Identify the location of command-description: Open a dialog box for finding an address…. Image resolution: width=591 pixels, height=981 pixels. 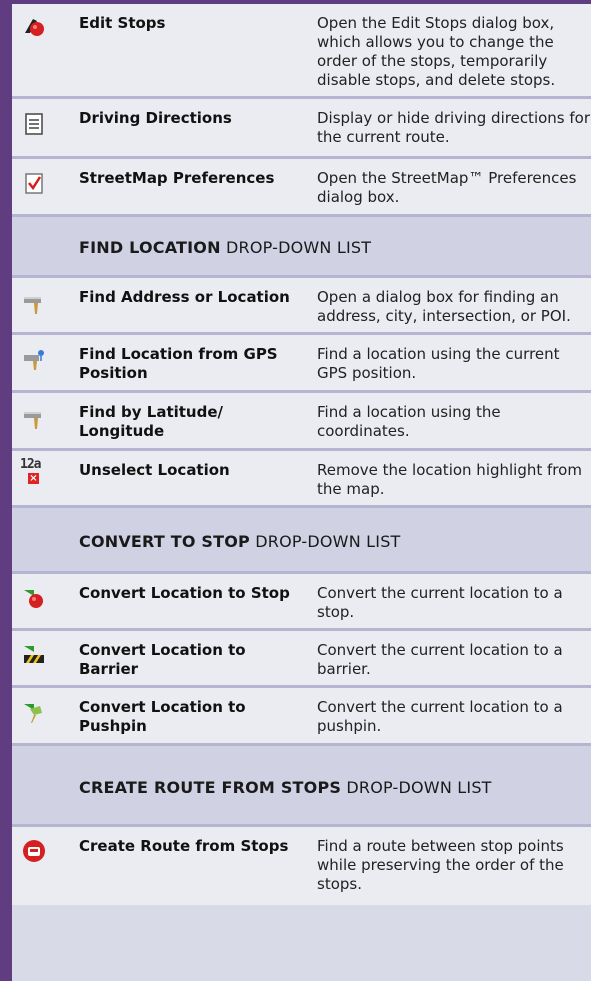
(444, 306).